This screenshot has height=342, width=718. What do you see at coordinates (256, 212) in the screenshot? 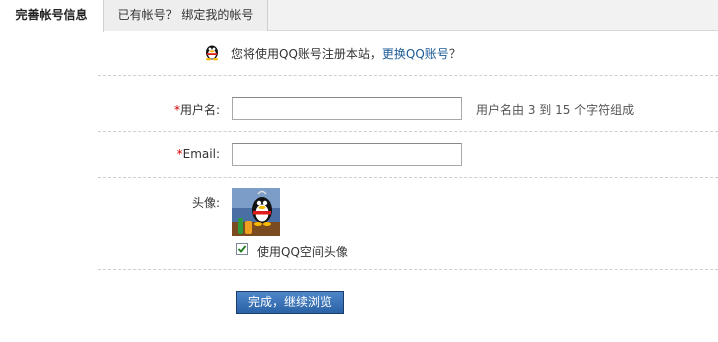
I see `avatar-image` at bounding box center [256, 212].